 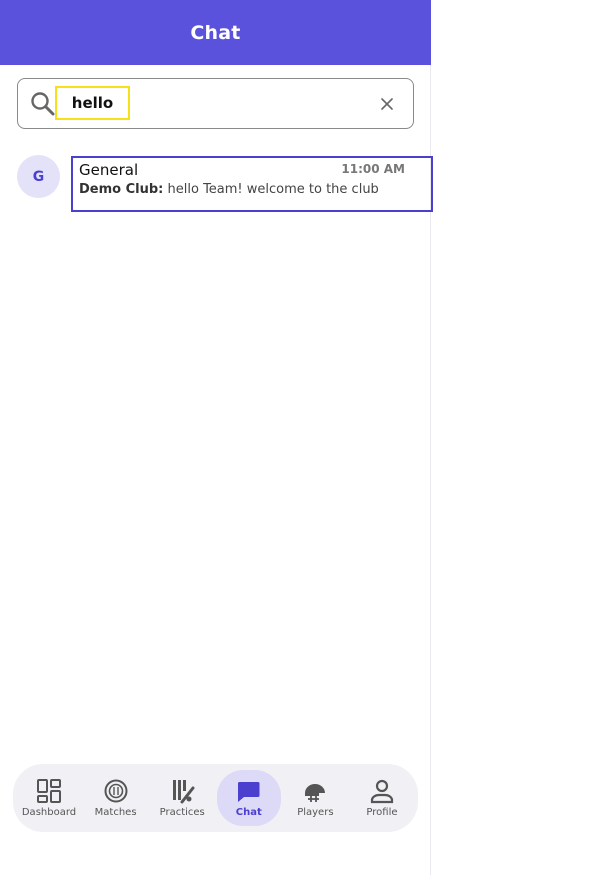 I want to click on chat-bubble-icon, so click(x=248, y=792).